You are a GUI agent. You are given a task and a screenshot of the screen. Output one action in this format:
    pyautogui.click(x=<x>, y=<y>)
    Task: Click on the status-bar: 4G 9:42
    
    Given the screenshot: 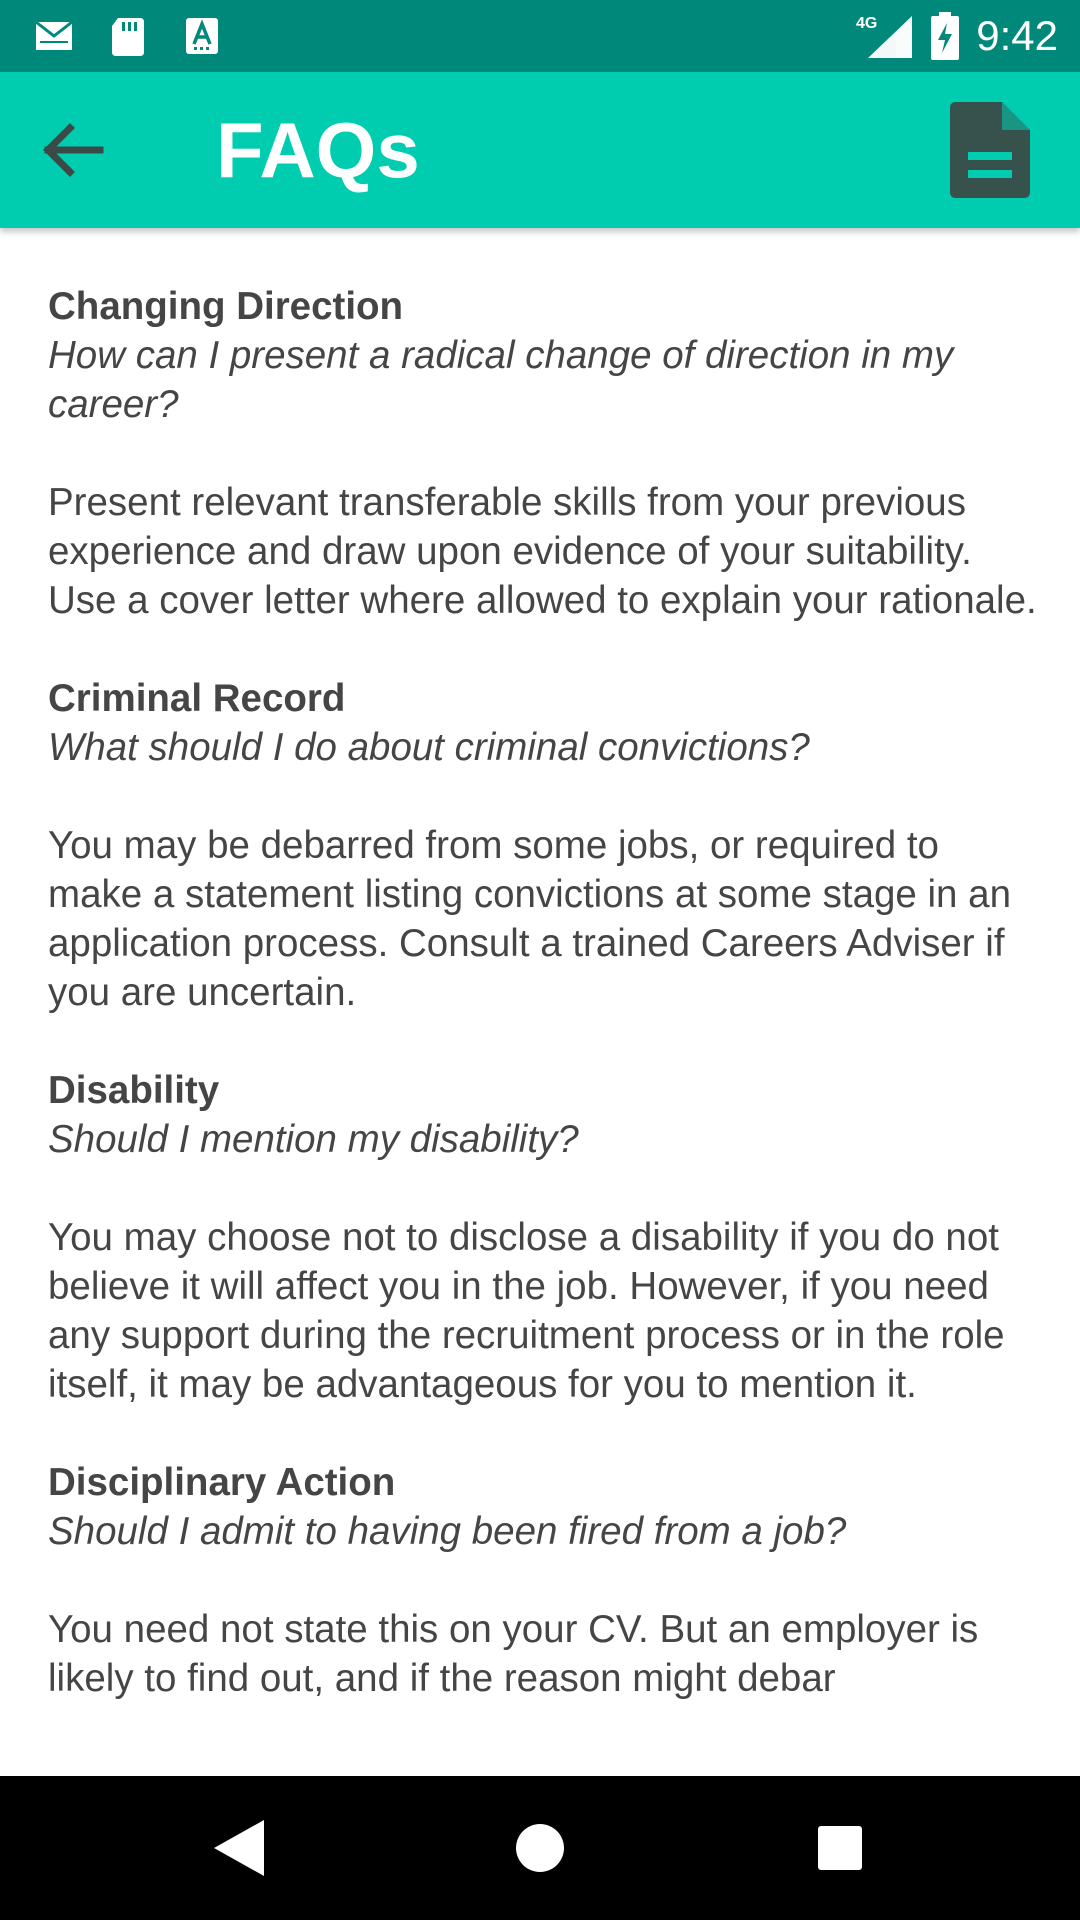 What is the action you would take?
    pyautogui.click(x=540, y=36)
    